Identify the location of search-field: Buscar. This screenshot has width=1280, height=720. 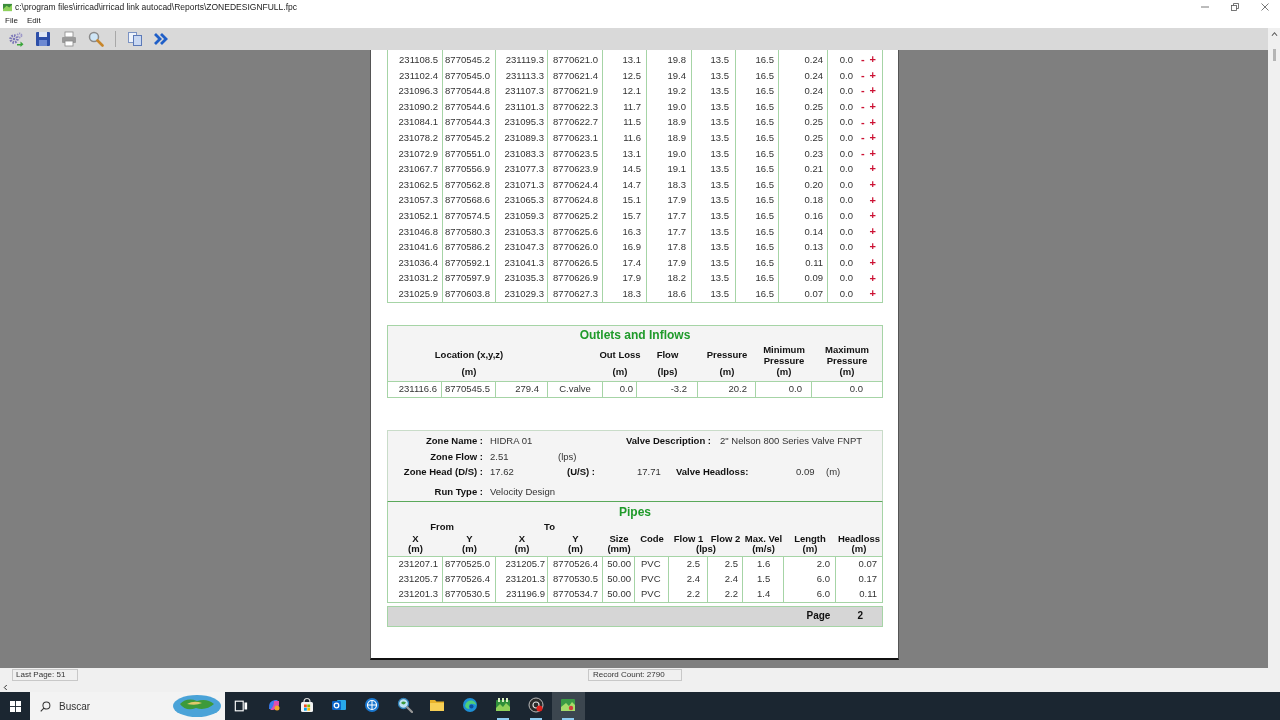
(127, 706).